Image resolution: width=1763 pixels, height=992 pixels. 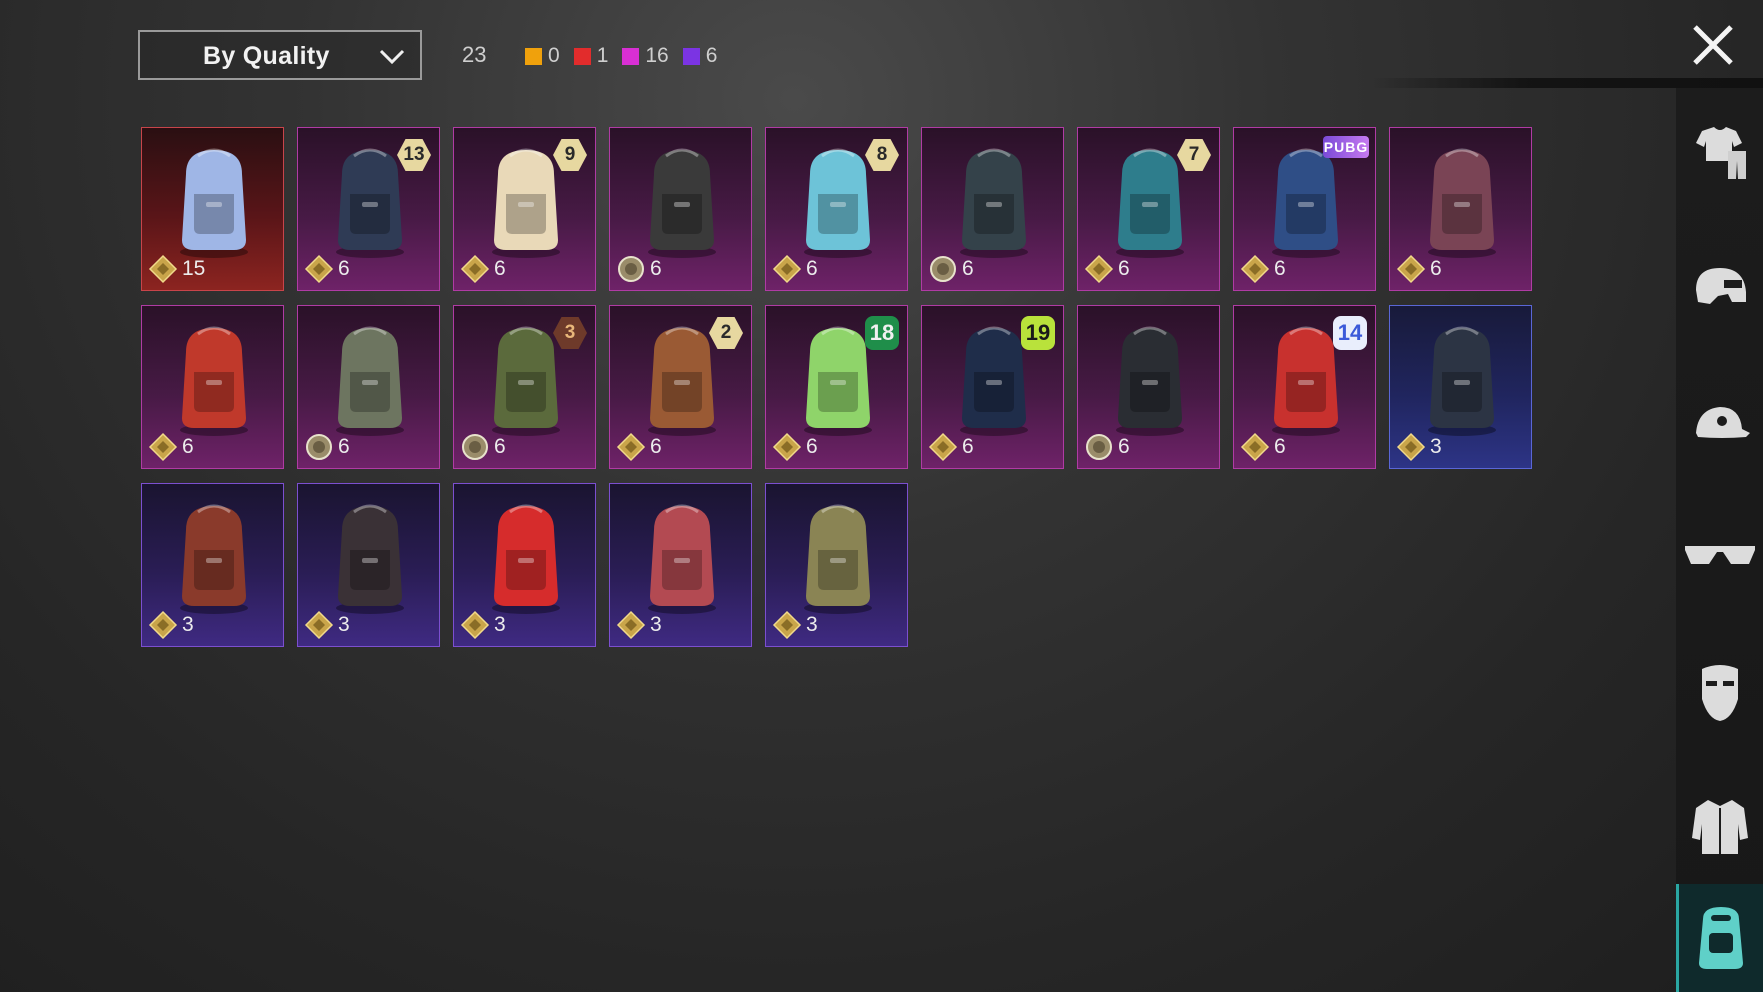 I want to click on sidebar-item-outfit, so click(x=1719, y=153).